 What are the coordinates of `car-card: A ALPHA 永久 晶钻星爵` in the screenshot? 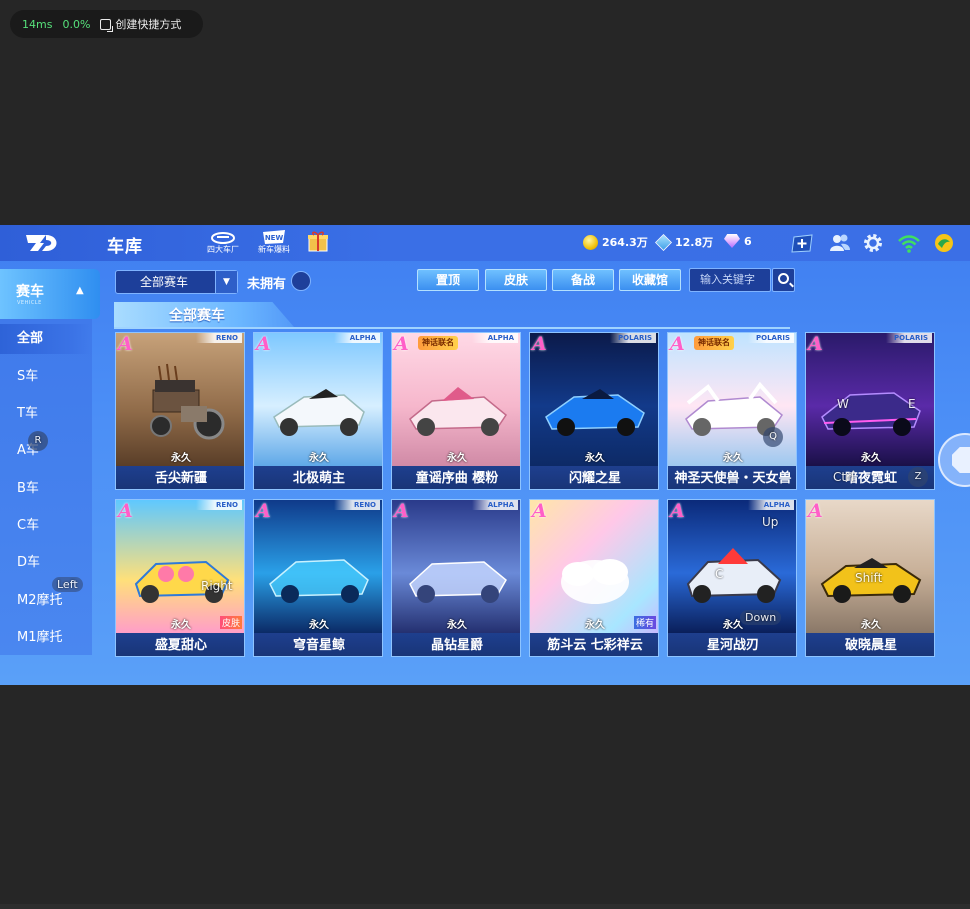 It's located at (456, 578).